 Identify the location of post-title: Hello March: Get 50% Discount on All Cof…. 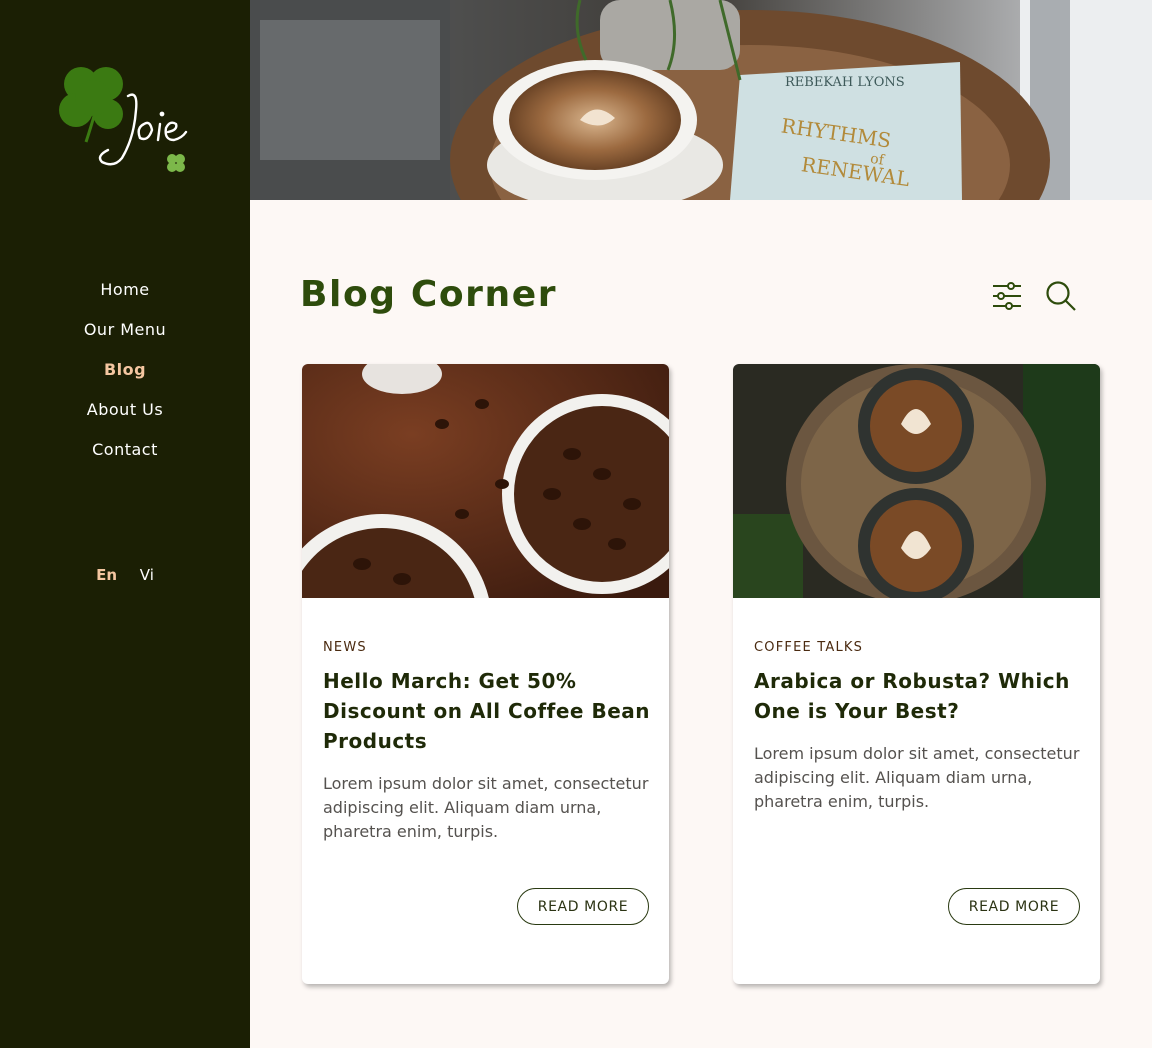
(488, 711).